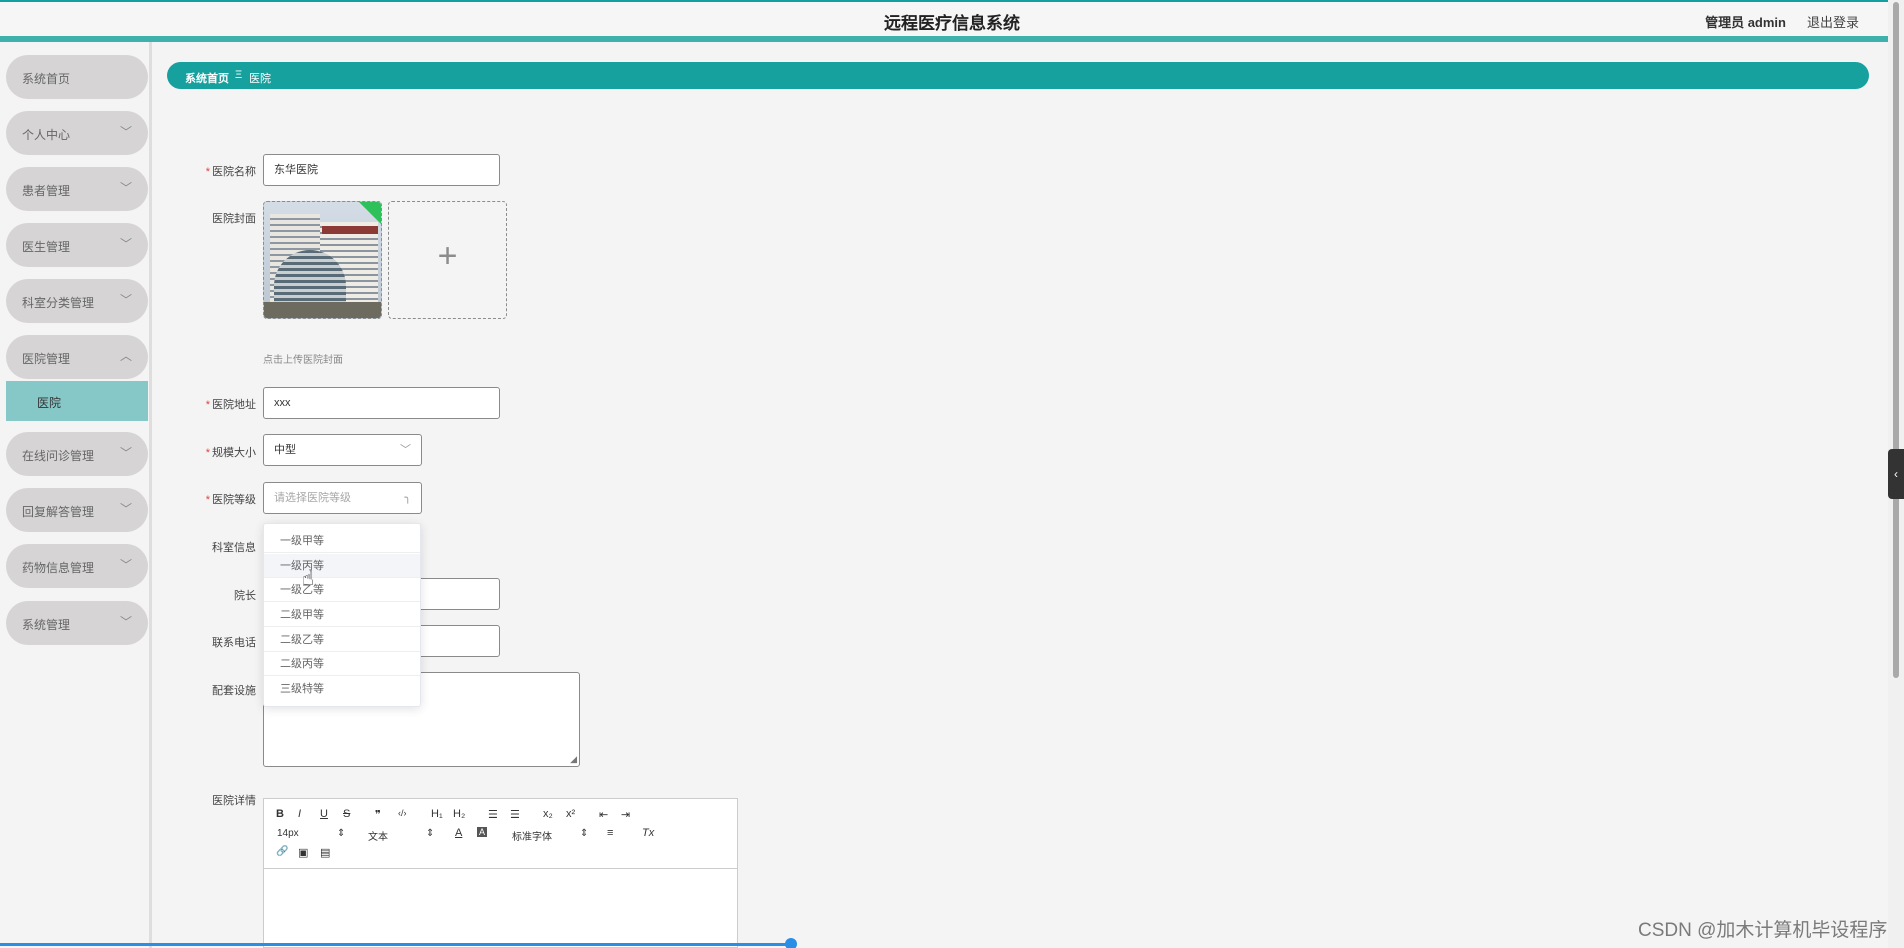 The width and height of the screenshot is (1904, 948). What do you see at coordinates (58, 568) in the screenshot?
I see `sidebar-item-label: 药物信息管理` at bounding box center [58, 568].